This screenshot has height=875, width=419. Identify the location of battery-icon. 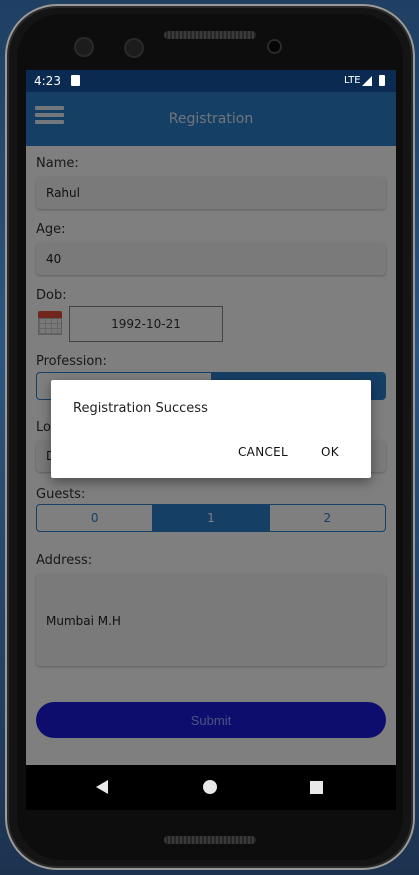
(382, 80).